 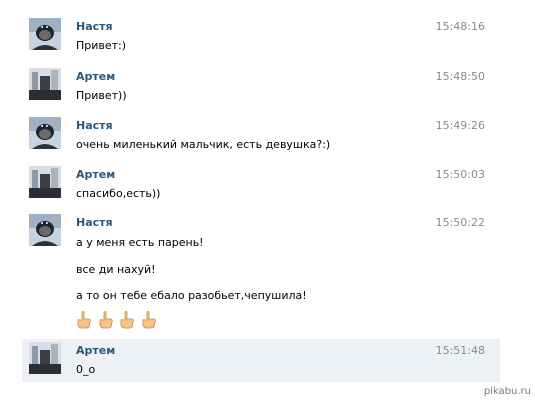 What do you see at coordinates (117, 321) in the screenshot?
I see `emoji-row` at bounding box center [117, 321].